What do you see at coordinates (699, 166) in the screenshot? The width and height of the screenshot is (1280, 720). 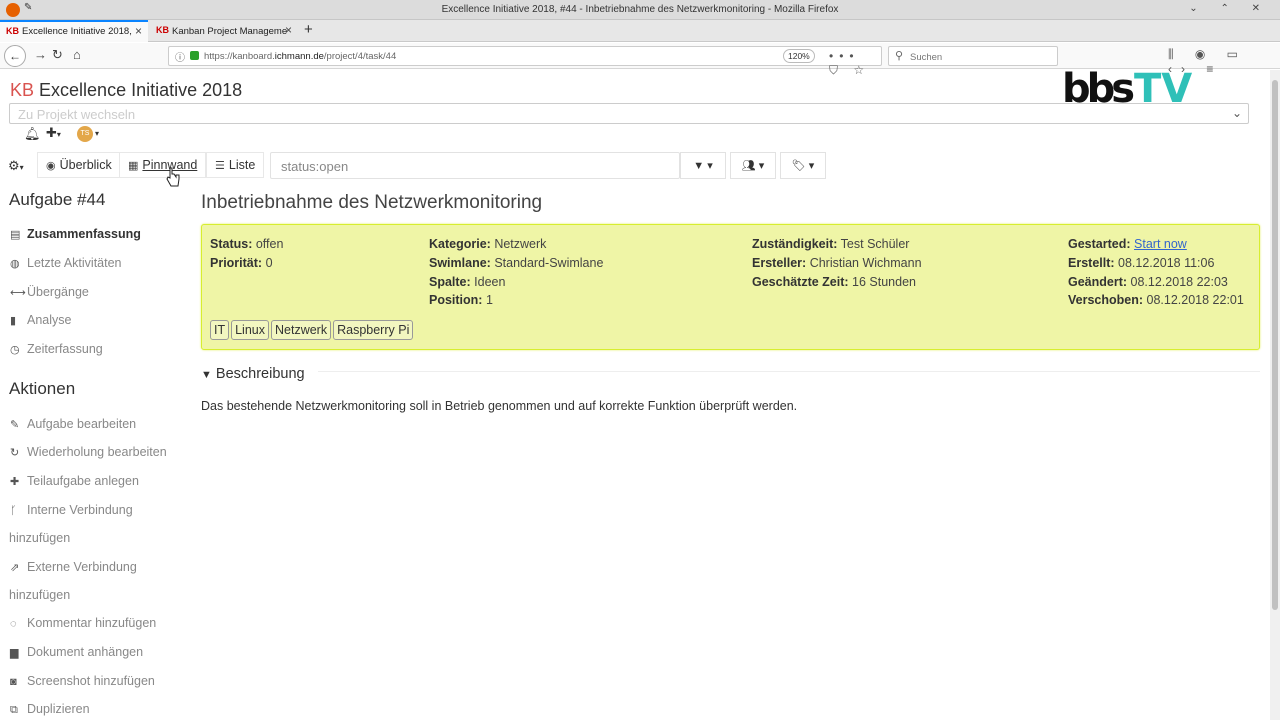 I see `filter-icon: ▼` at bounding box center [699, 166].